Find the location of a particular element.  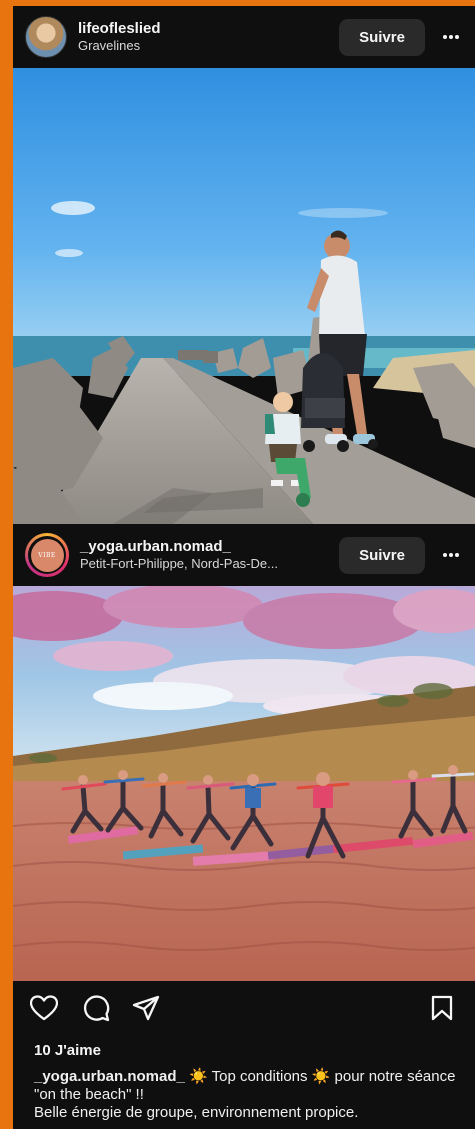

username: _yoga.urban.nomad_ is located at coordinates (209, 547).